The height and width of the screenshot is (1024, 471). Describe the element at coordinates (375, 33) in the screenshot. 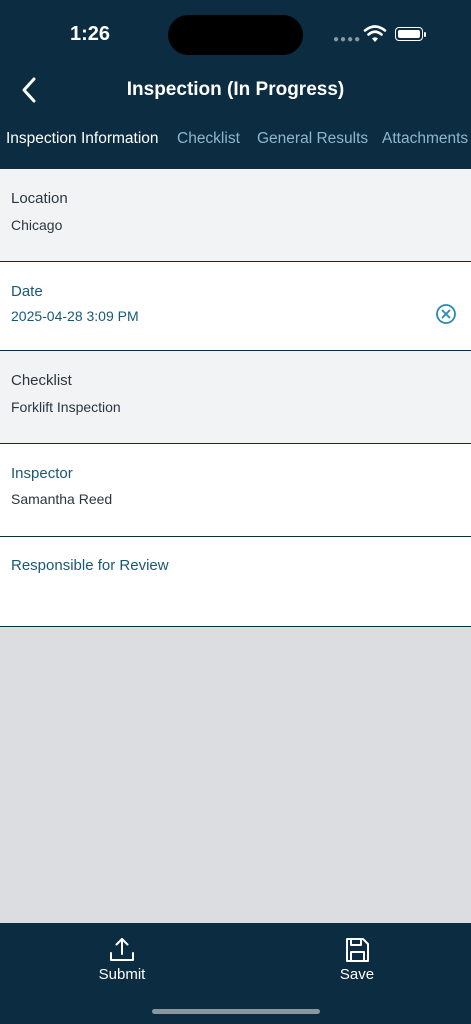

I see `wifi-icon` at that location.